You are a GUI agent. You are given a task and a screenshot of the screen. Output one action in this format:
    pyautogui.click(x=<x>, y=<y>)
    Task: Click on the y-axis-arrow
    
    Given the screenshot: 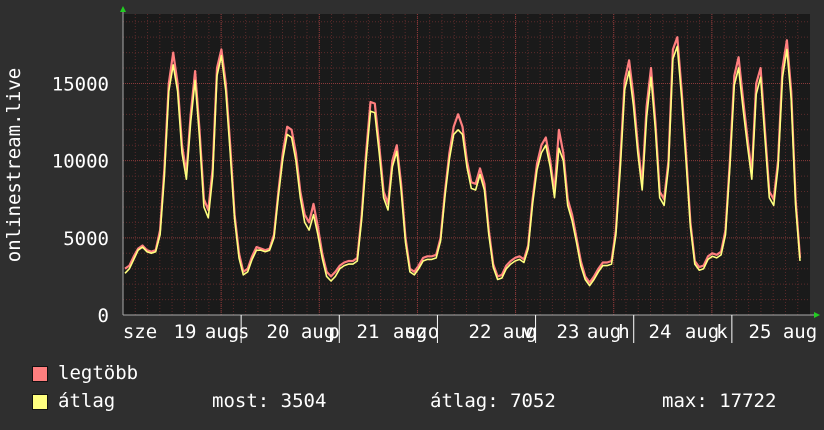 What is the action you would take?
    pyautogui.click(x=123, y=9)
    